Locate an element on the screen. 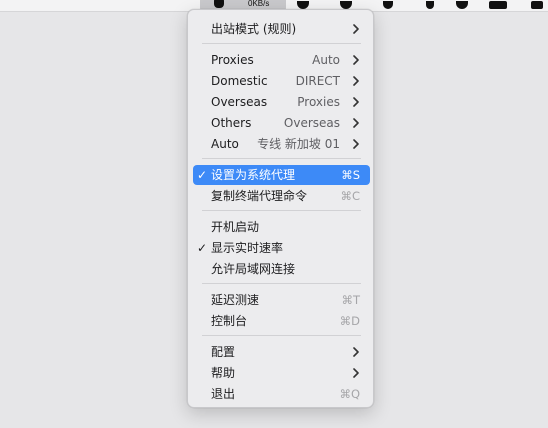 Image resolution: width=548 pixels, height=428 pixels. clashx-icon is located at coordinates (219, 4).